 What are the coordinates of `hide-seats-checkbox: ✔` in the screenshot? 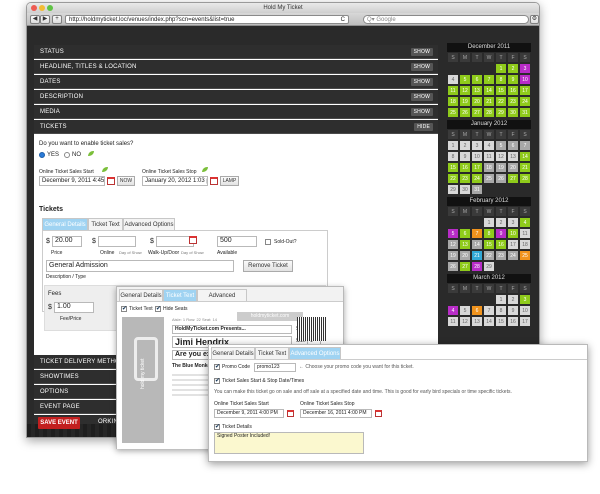 It's located at (158, 309).